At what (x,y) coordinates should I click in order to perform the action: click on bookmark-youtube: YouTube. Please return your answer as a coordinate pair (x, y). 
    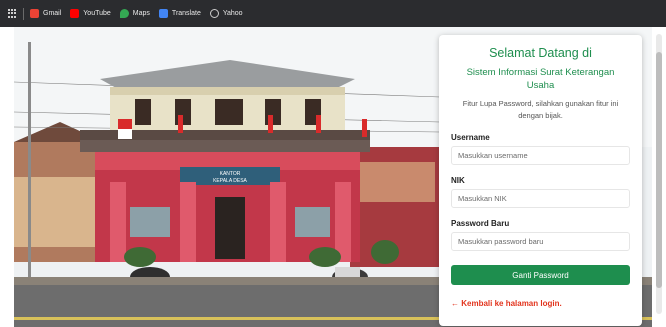
    Looking at the image, I should click on (90, 13).